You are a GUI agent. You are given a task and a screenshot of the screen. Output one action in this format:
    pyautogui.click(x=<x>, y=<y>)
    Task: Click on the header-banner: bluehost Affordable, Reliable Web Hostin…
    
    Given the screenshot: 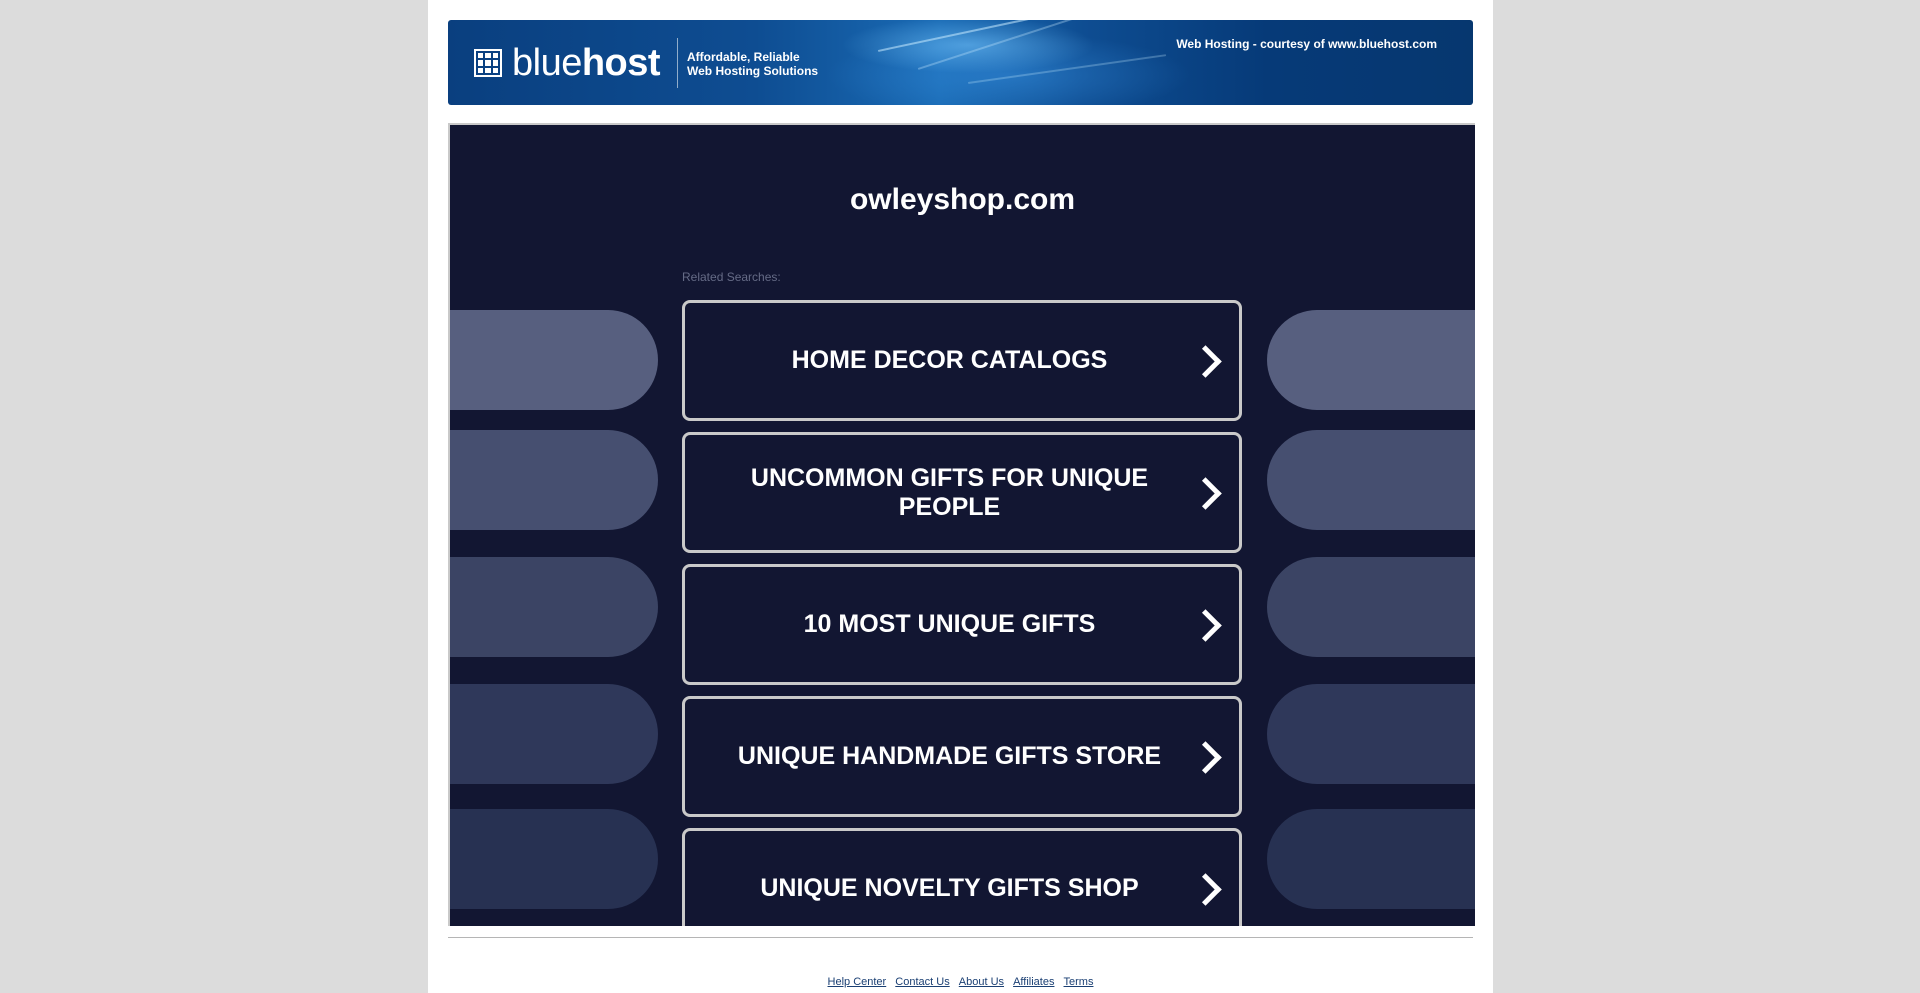 What is the action you would take?
    pyautogui.click(x=960, y=62)
    